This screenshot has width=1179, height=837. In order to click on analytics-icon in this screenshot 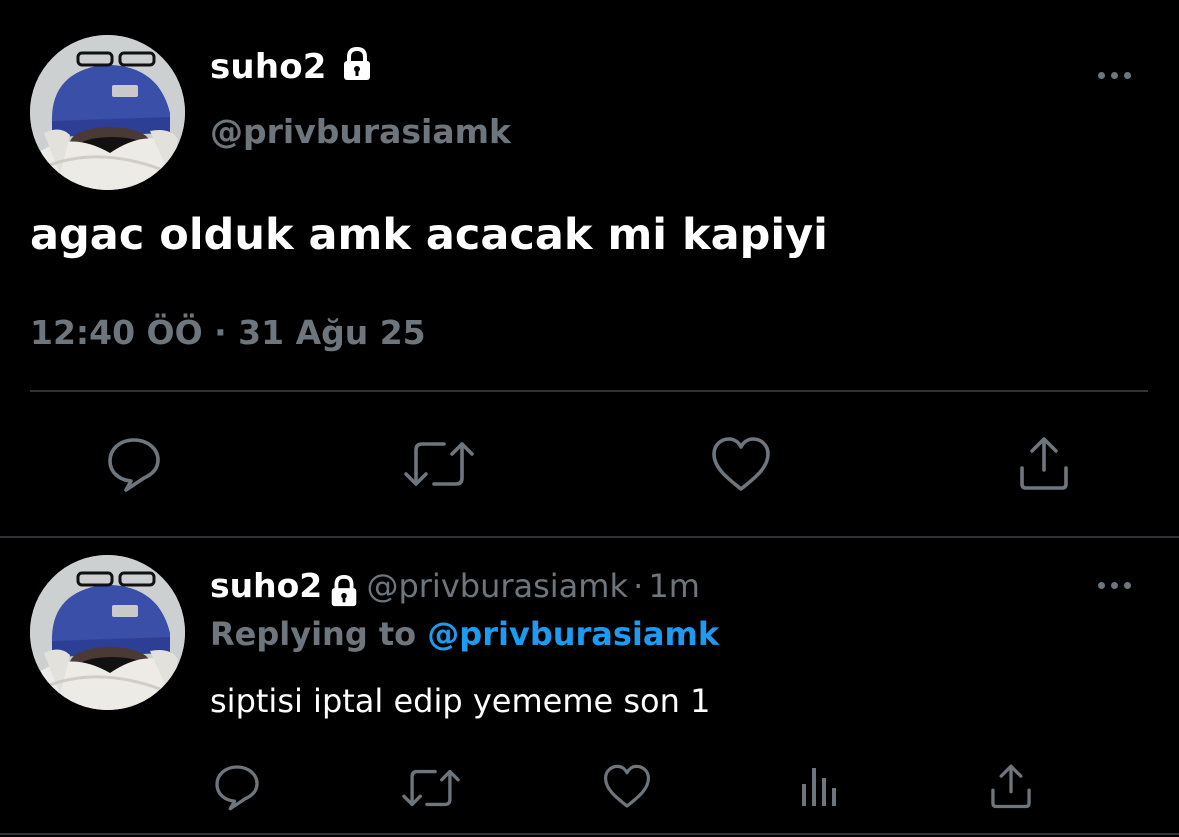, I will do `click(819, 787)`.